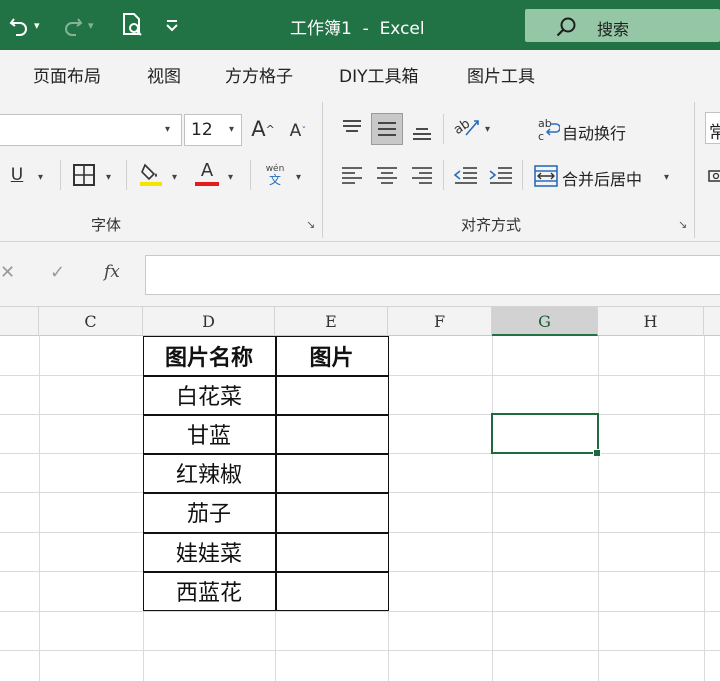  What do you see at coordinates (310, 224) in the screenshot?
I see `font-dialog-launcher-icon: ↘` at bounding box center [310, 224].